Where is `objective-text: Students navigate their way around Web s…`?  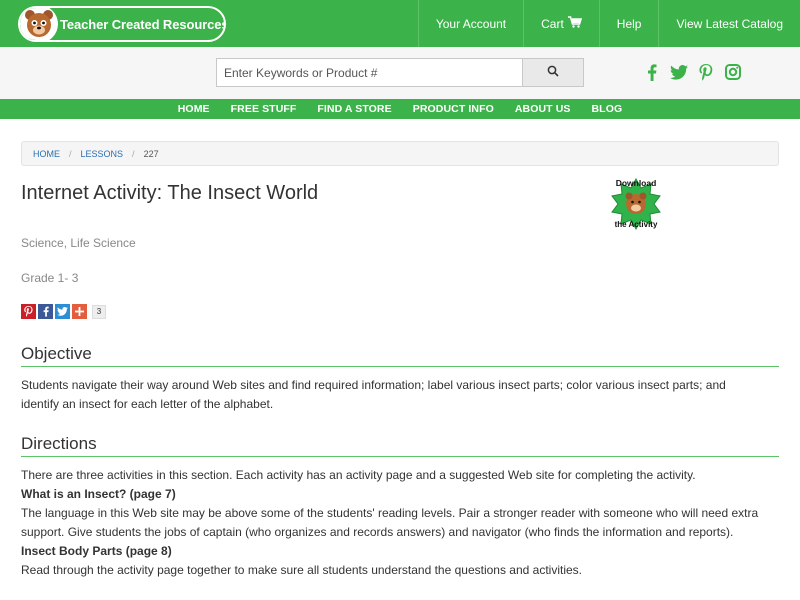 objective-text: Students navigate their way around Web s… is located at coordinates (373, 394).